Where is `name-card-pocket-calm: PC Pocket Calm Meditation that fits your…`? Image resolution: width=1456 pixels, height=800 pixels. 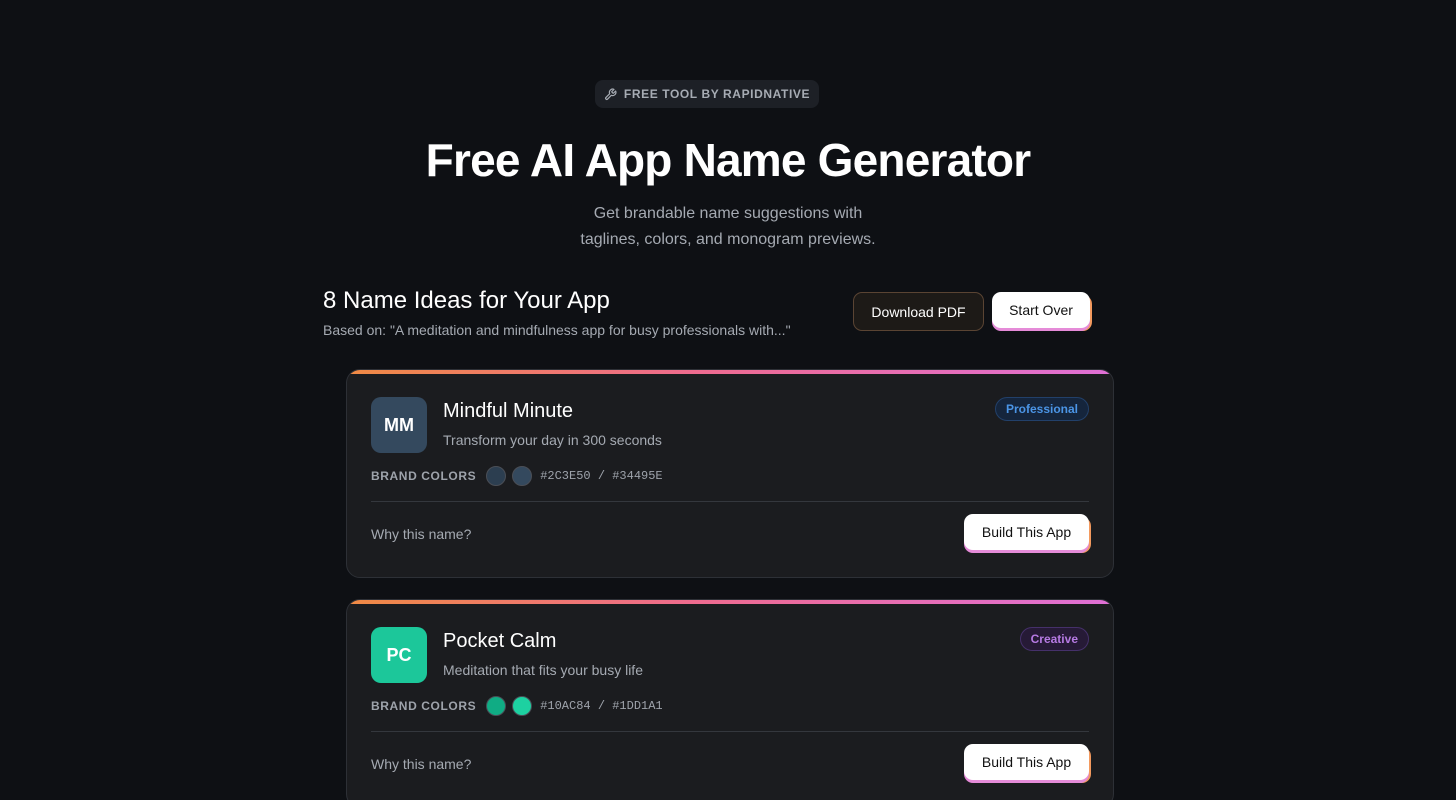 name-card-pocket-calm: PC Pocket Calm Meditation that fits your… is located at coordinates (730, 699).